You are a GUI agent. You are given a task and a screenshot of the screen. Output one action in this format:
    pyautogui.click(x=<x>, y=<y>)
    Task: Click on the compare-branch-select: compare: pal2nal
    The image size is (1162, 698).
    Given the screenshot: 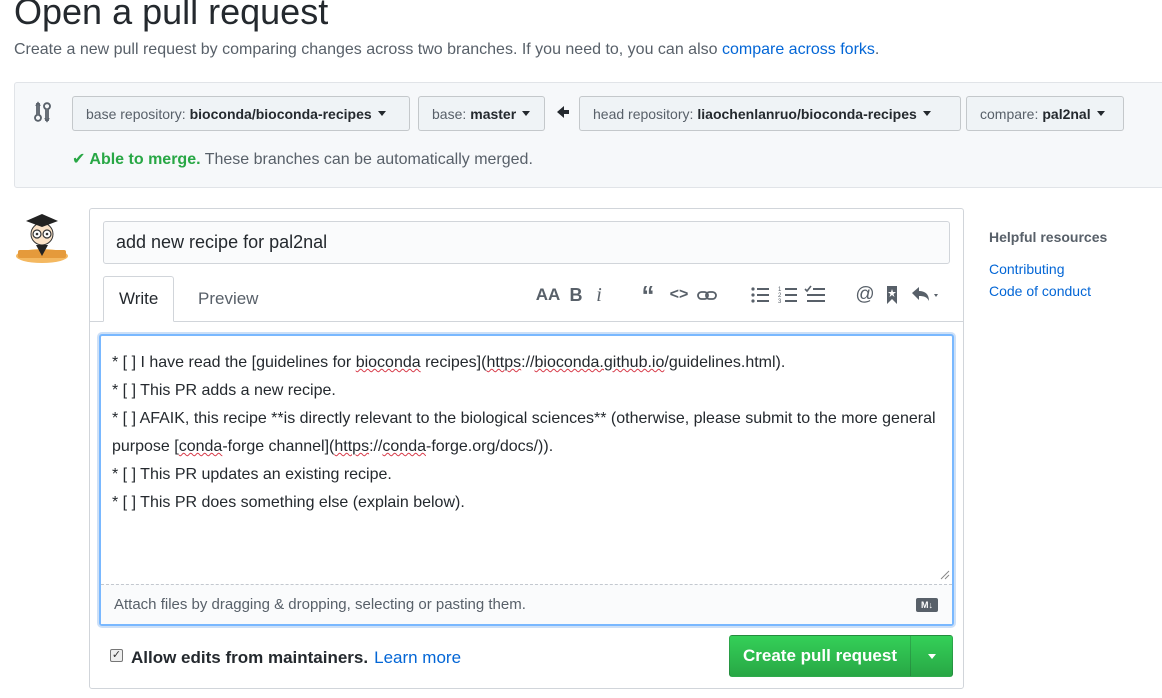 What is the action you would take?
    pyautogui.click(x=1045, y=113)
    